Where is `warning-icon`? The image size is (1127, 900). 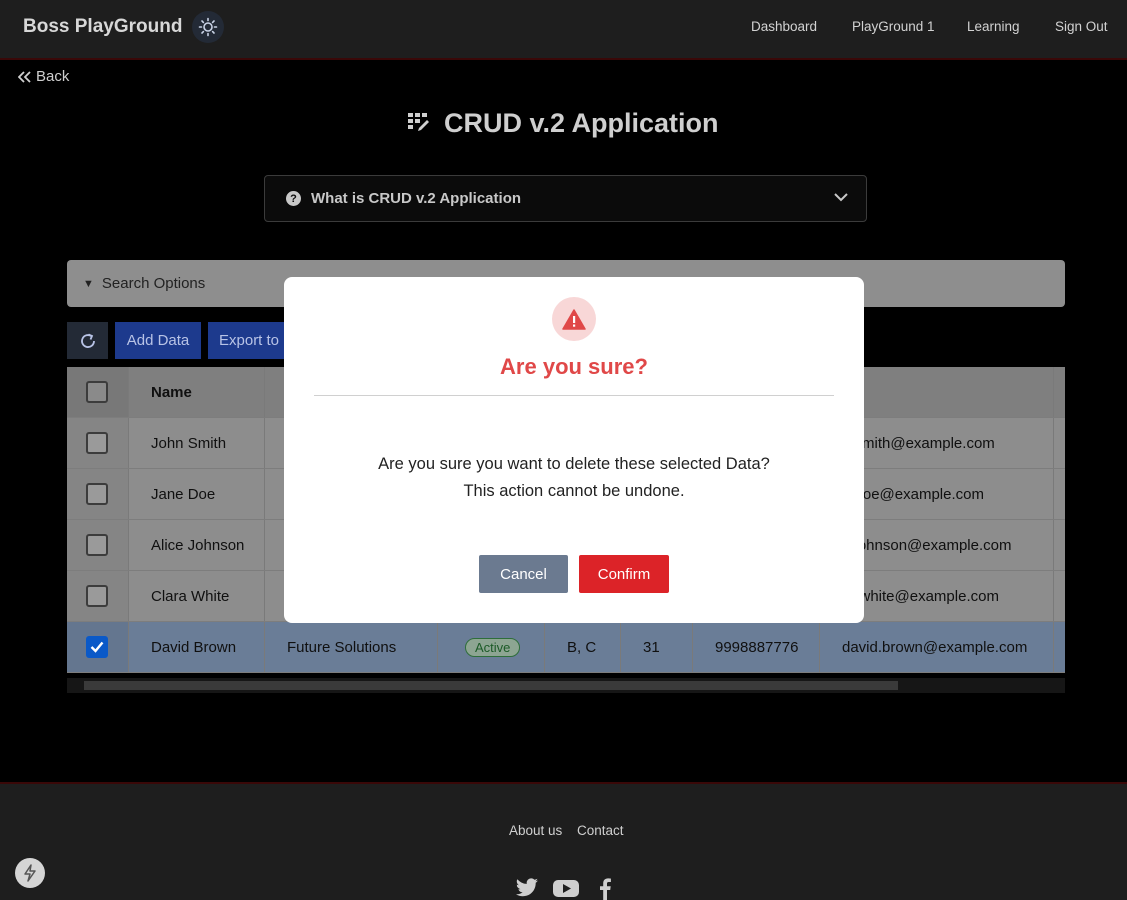 warning-icon is located at coordinates (574, 319).